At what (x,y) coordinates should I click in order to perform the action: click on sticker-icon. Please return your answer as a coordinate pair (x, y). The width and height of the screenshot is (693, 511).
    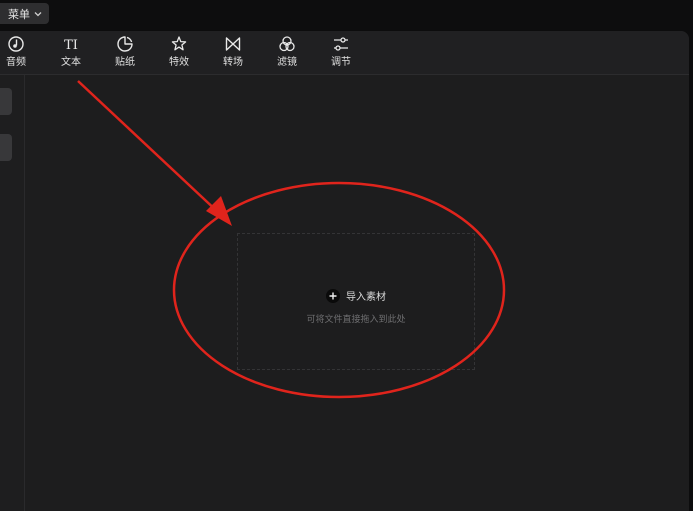
    Looking at the image, I should click on (125, 44).